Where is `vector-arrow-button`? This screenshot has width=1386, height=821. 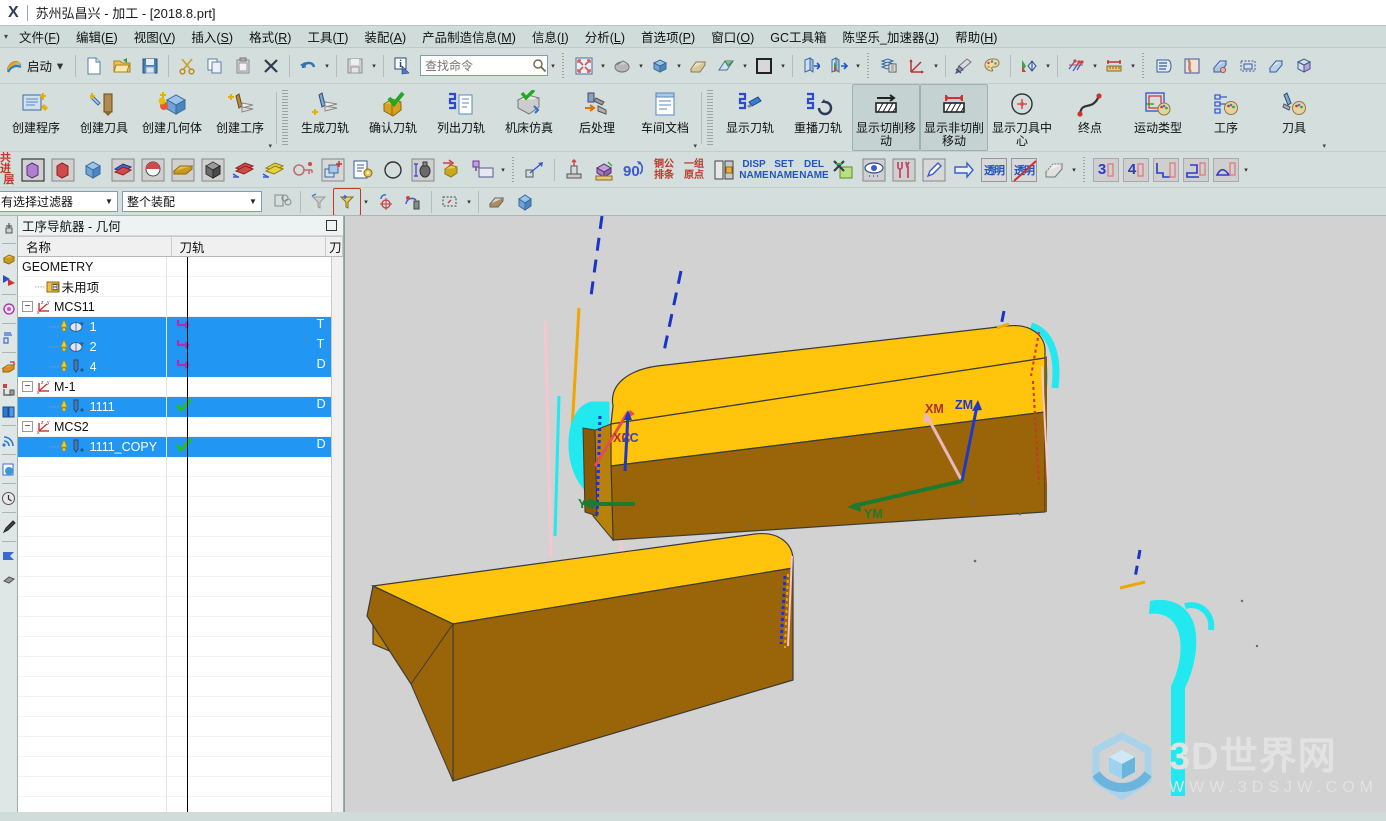 vector-arrow-button is located at coordinates (535, 170).